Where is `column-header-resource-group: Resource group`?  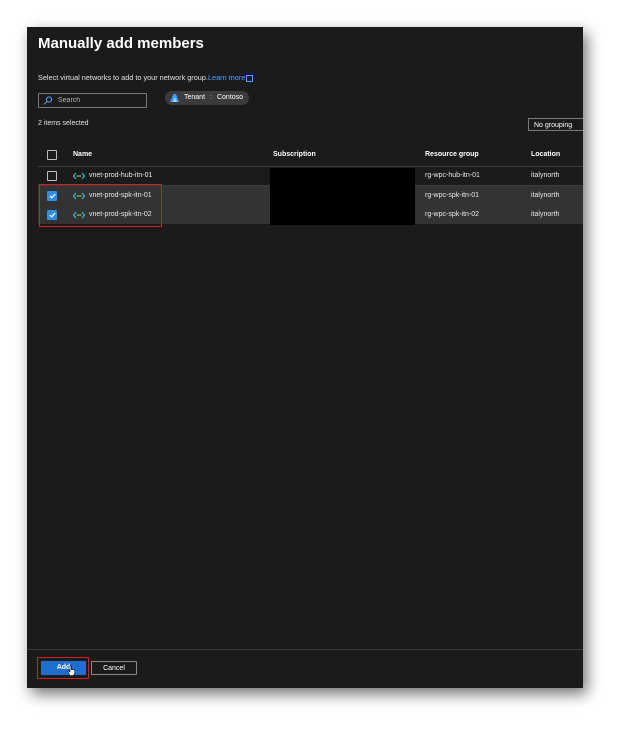
column-header-resource-group: Resource group is located at coordinates (452, 154).